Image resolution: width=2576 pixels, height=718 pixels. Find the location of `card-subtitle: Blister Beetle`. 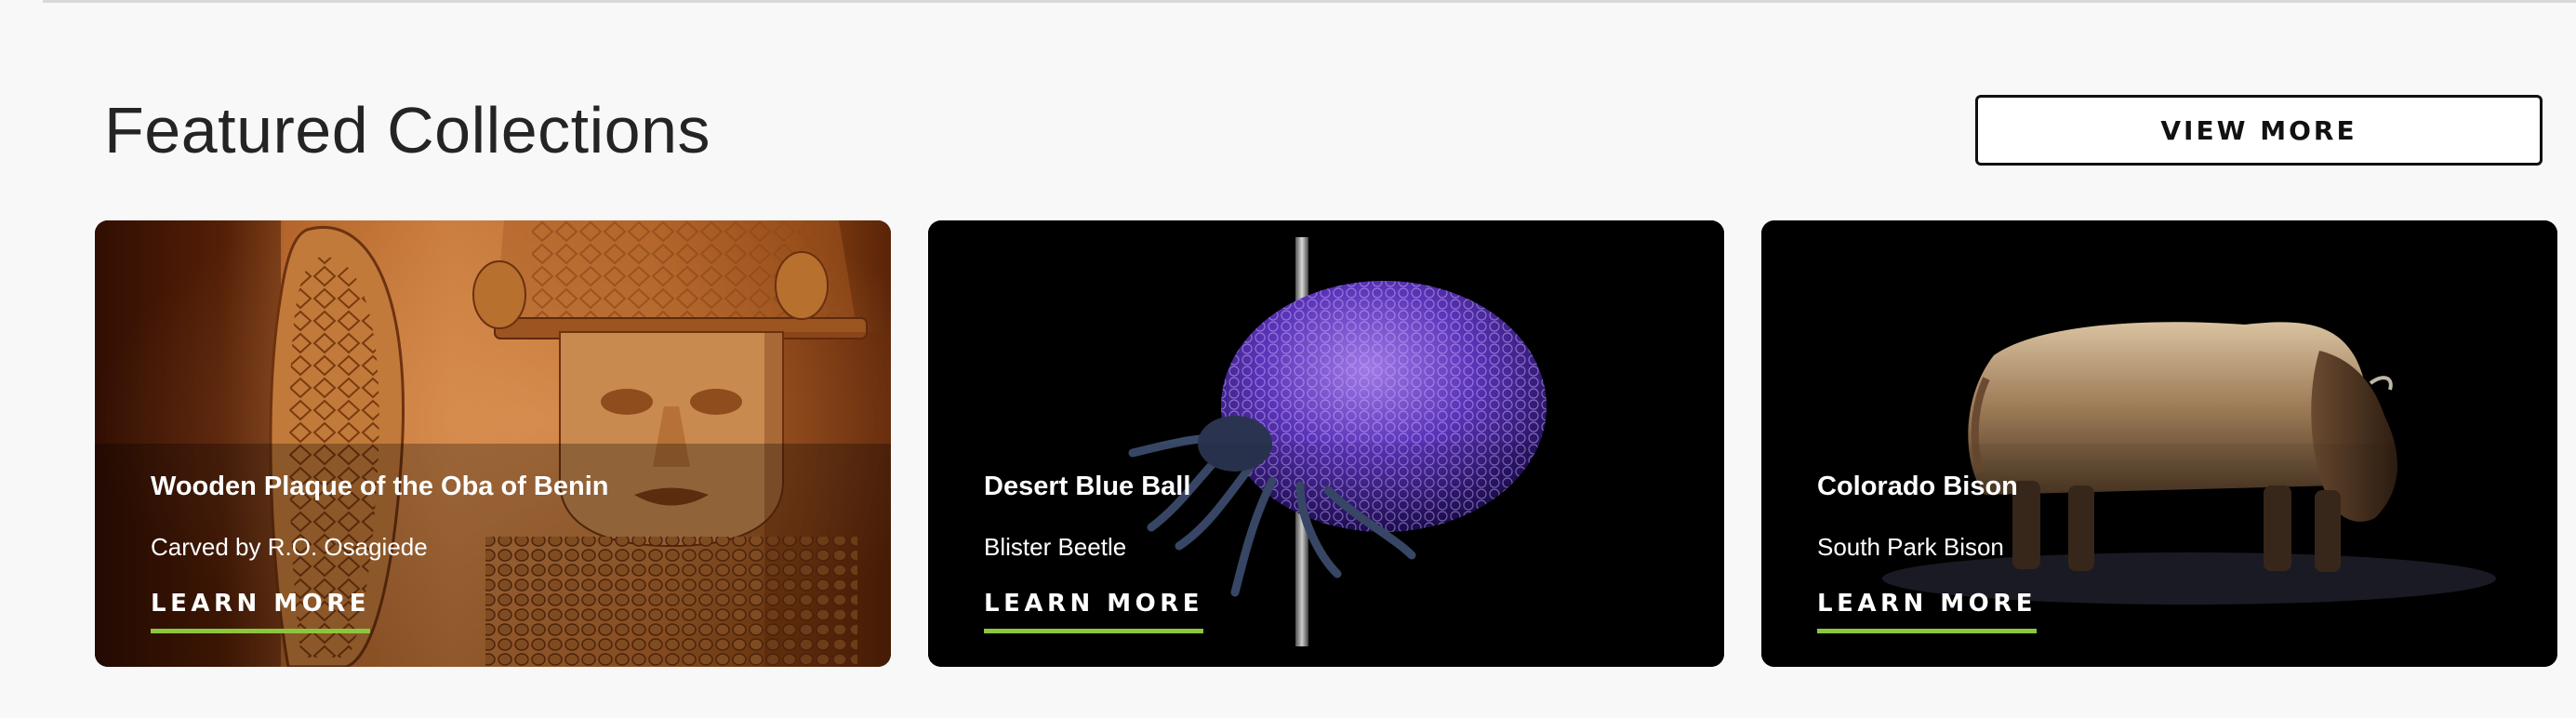

card-subtitle: Blister Beetle is located at coordinates (1055, 547).